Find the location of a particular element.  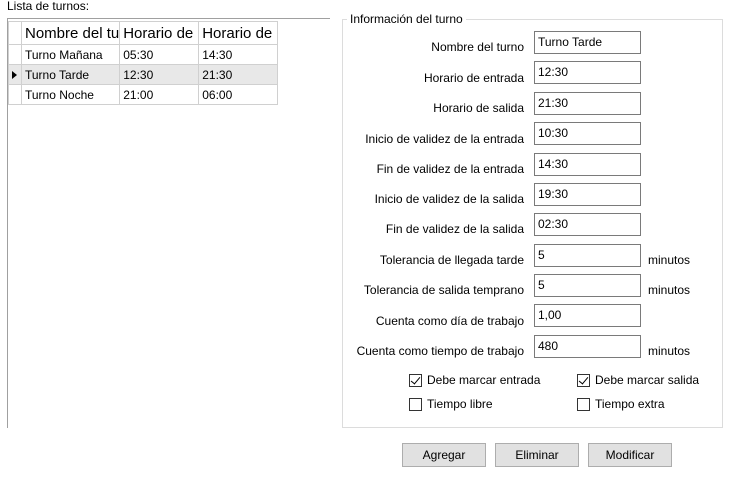

input-nombre-del-turno: Turno Tarde is located at coordinates (587, 42).